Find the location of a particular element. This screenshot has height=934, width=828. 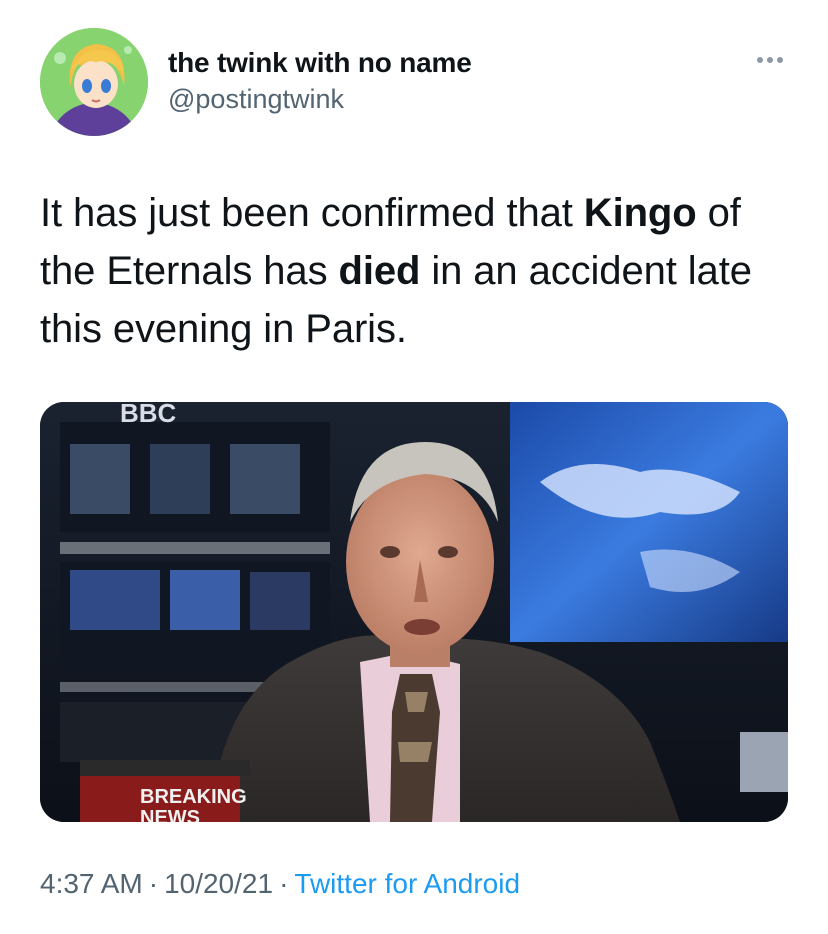

tweet-time: 4:37 AM is located at coordinates (91, 883).